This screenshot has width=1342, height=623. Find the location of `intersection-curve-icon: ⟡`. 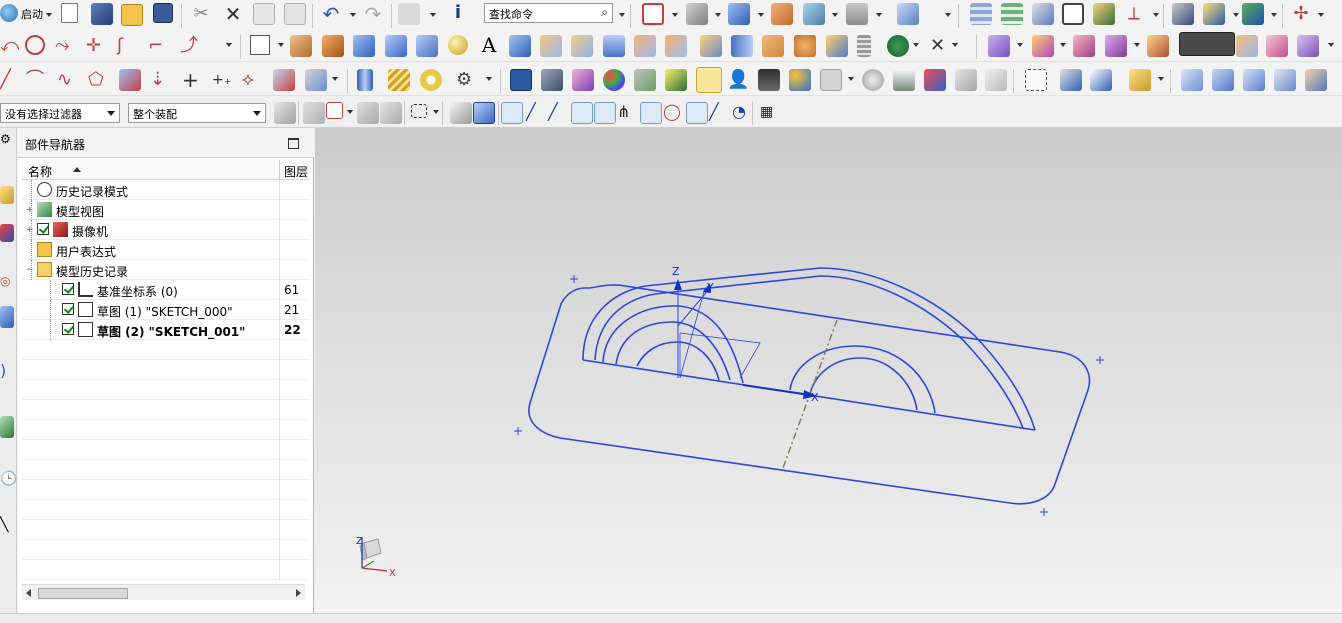

intersection-curve-icon: ⟡ is located at coordinates (253, 80).